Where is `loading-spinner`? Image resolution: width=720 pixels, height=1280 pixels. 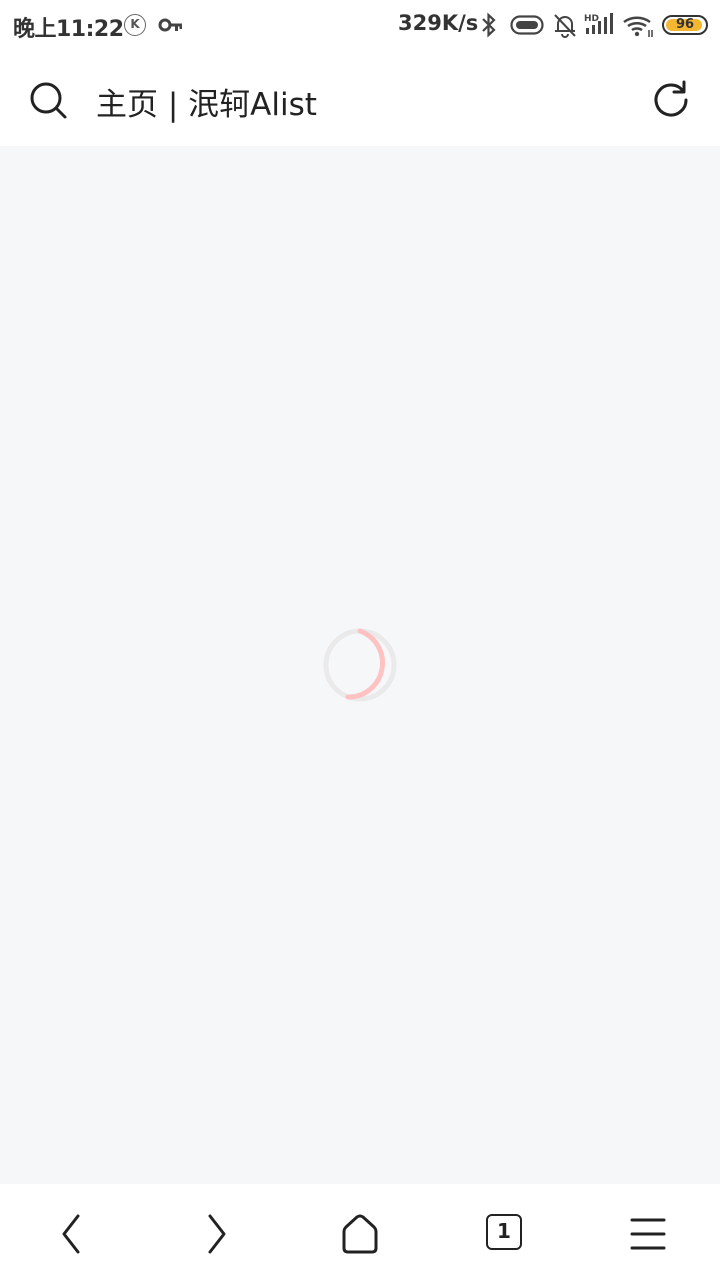
loading-spinner is located at coordinates (360, 665).